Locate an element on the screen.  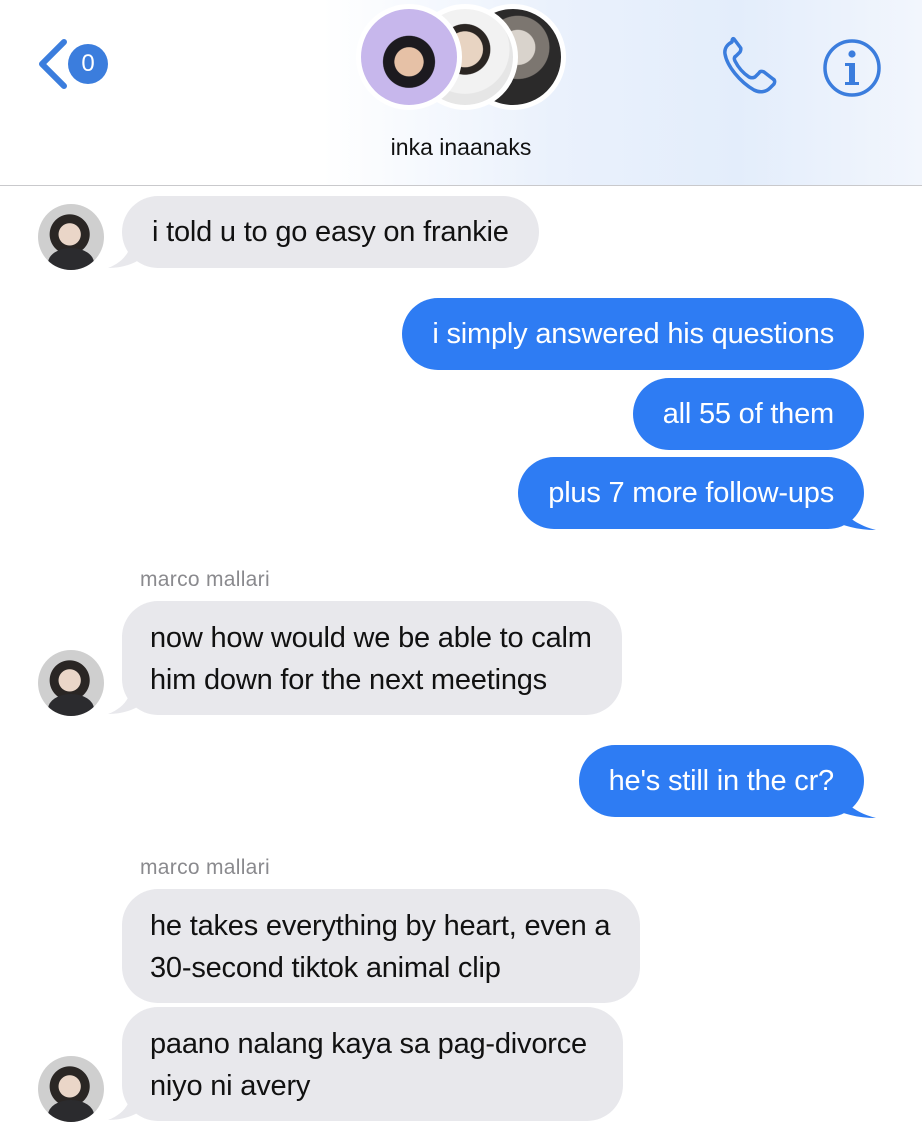
message-text-line: him down for the next meetings is located at coordinates (348, 680).